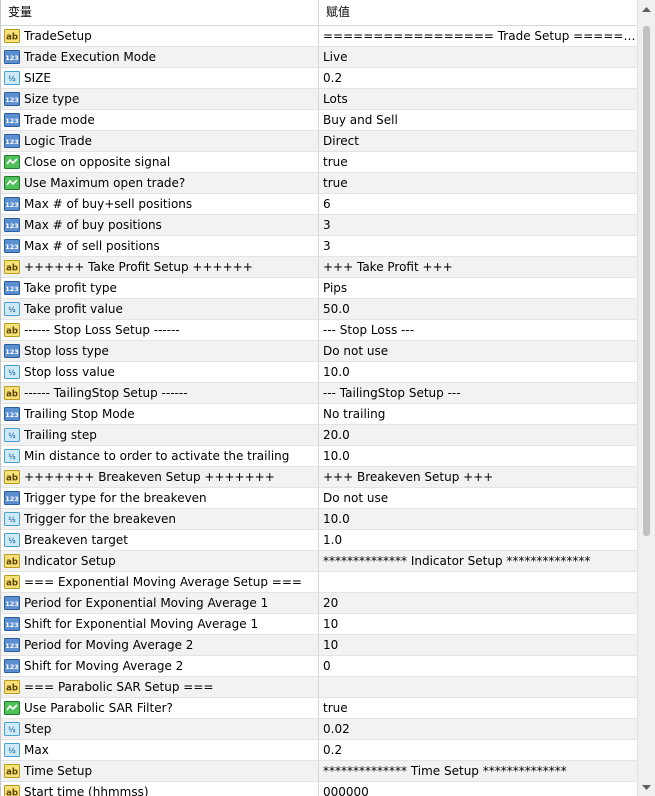 This screenshot has width=655, height=796. I want to click on variable-cell: 123 Max # of buy positions, so click(160, 225).